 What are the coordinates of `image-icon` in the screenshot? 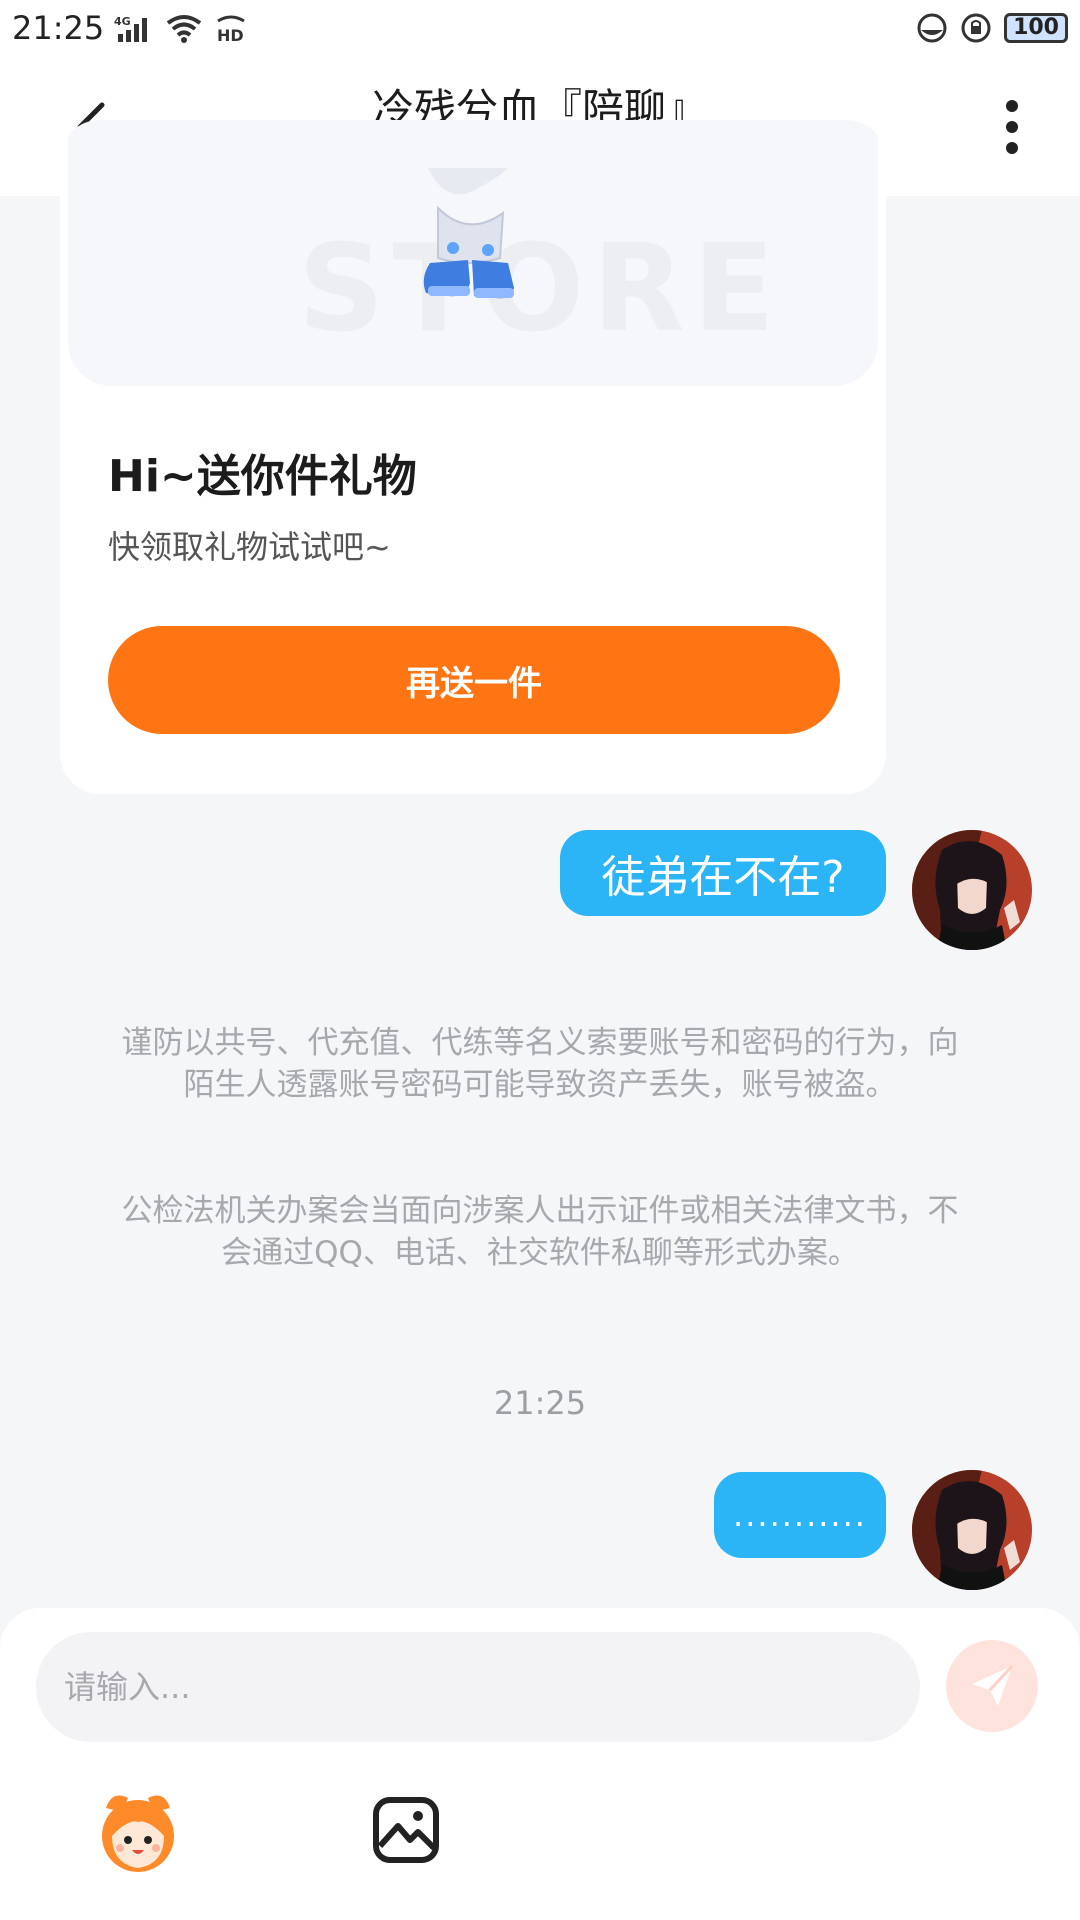 It's located at (406, 1830).